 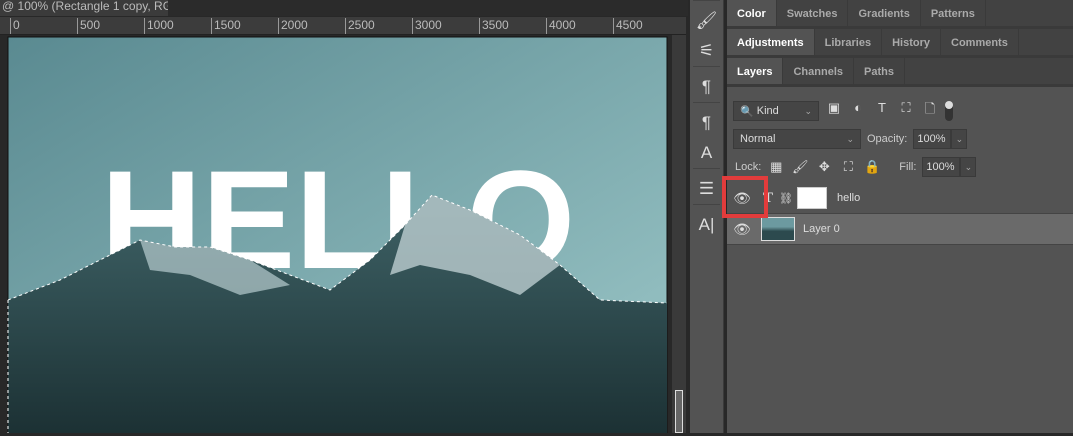 What do you see at coordinates (848, 198) in the screenshot?
I see `layer-name: hello` at bounding box center [848, 198].